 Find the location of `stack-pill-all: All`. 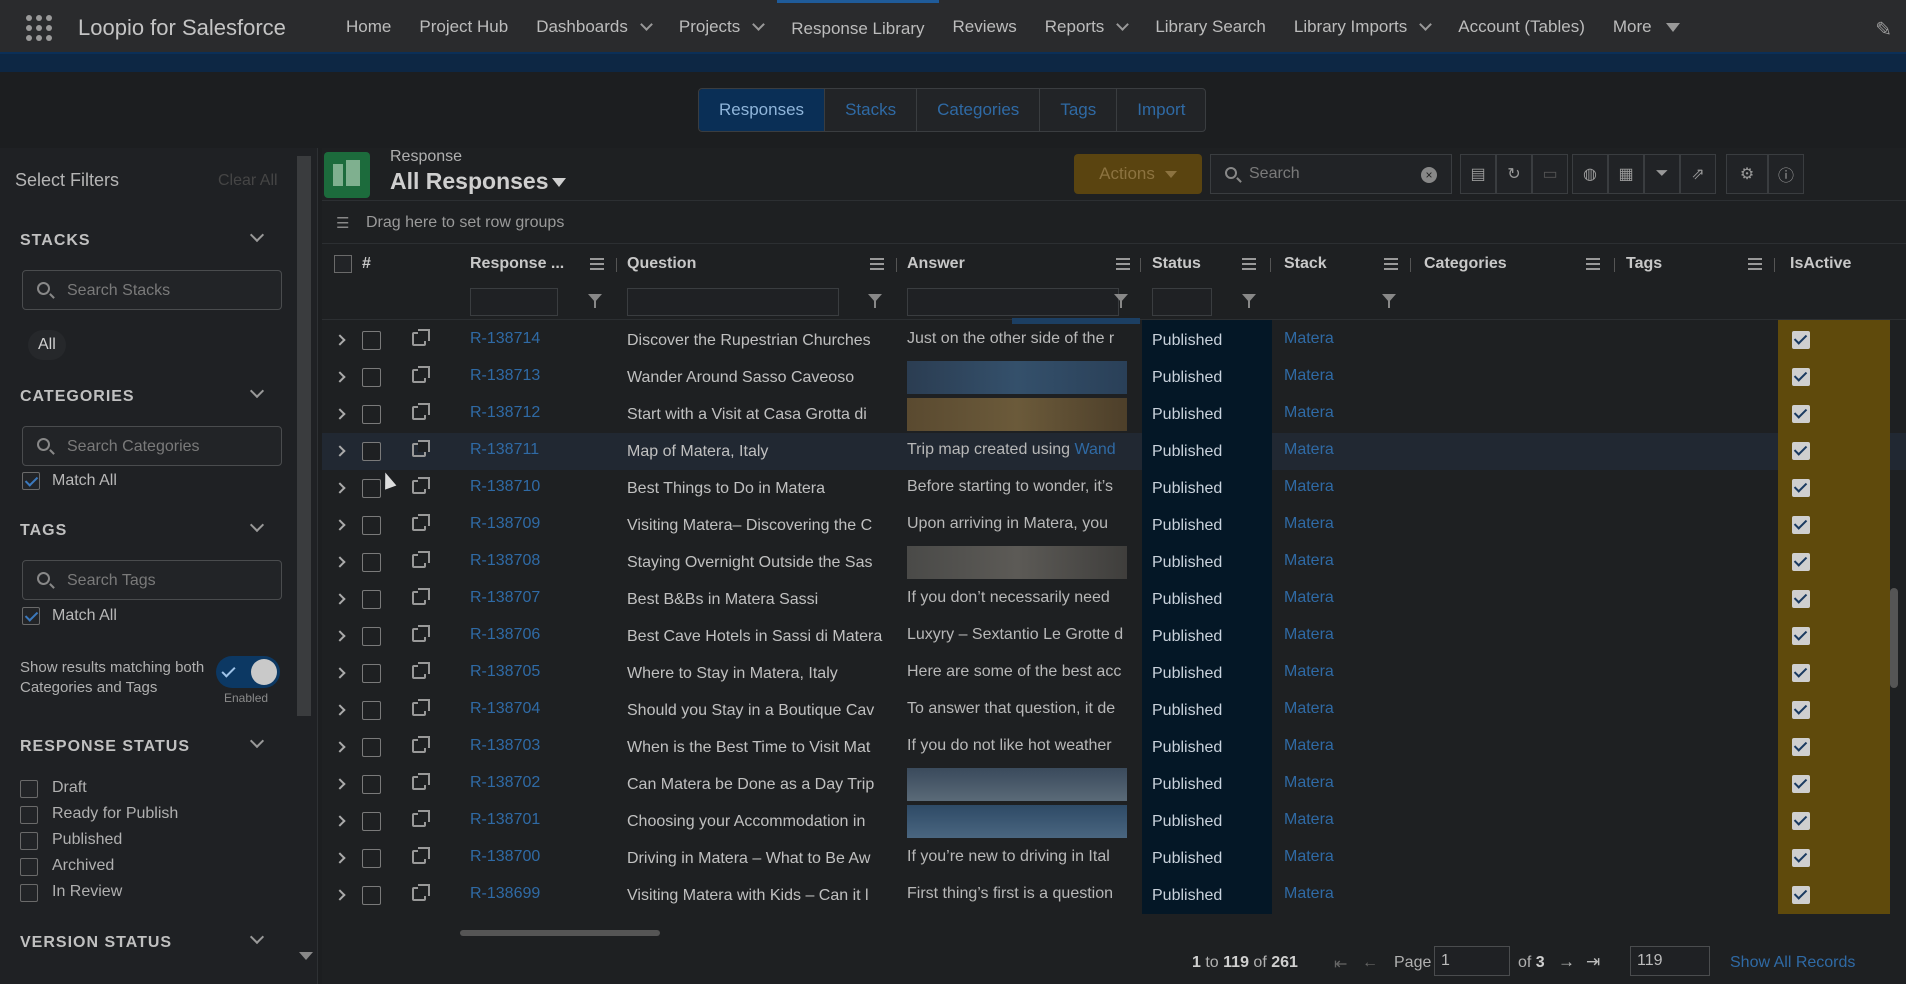

stack-pill-all: All is located at coordinates (47, 345).